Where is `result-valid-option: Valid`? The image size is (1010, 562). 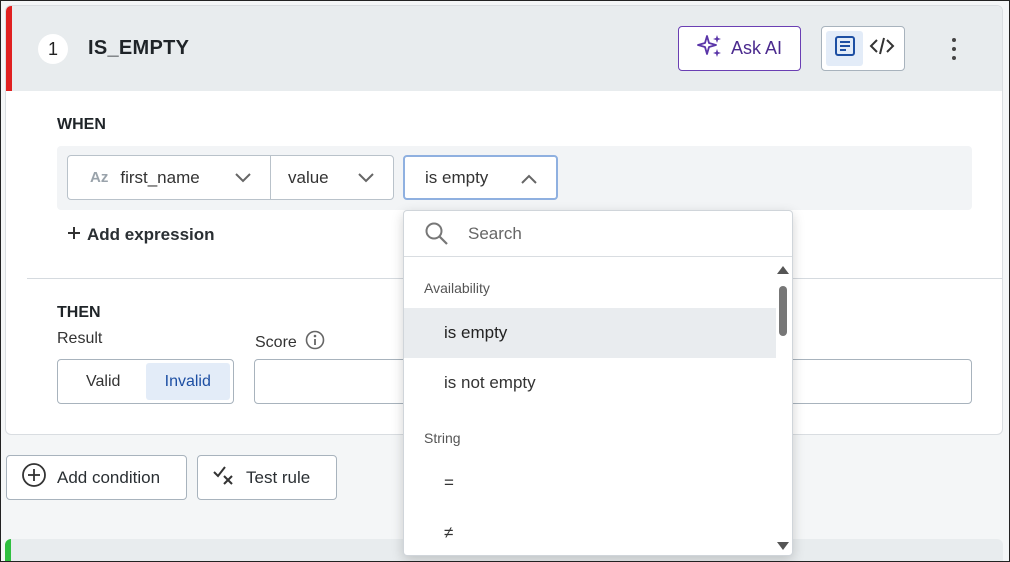
result-valid-option: Valid is located at coordinates (103, 381).